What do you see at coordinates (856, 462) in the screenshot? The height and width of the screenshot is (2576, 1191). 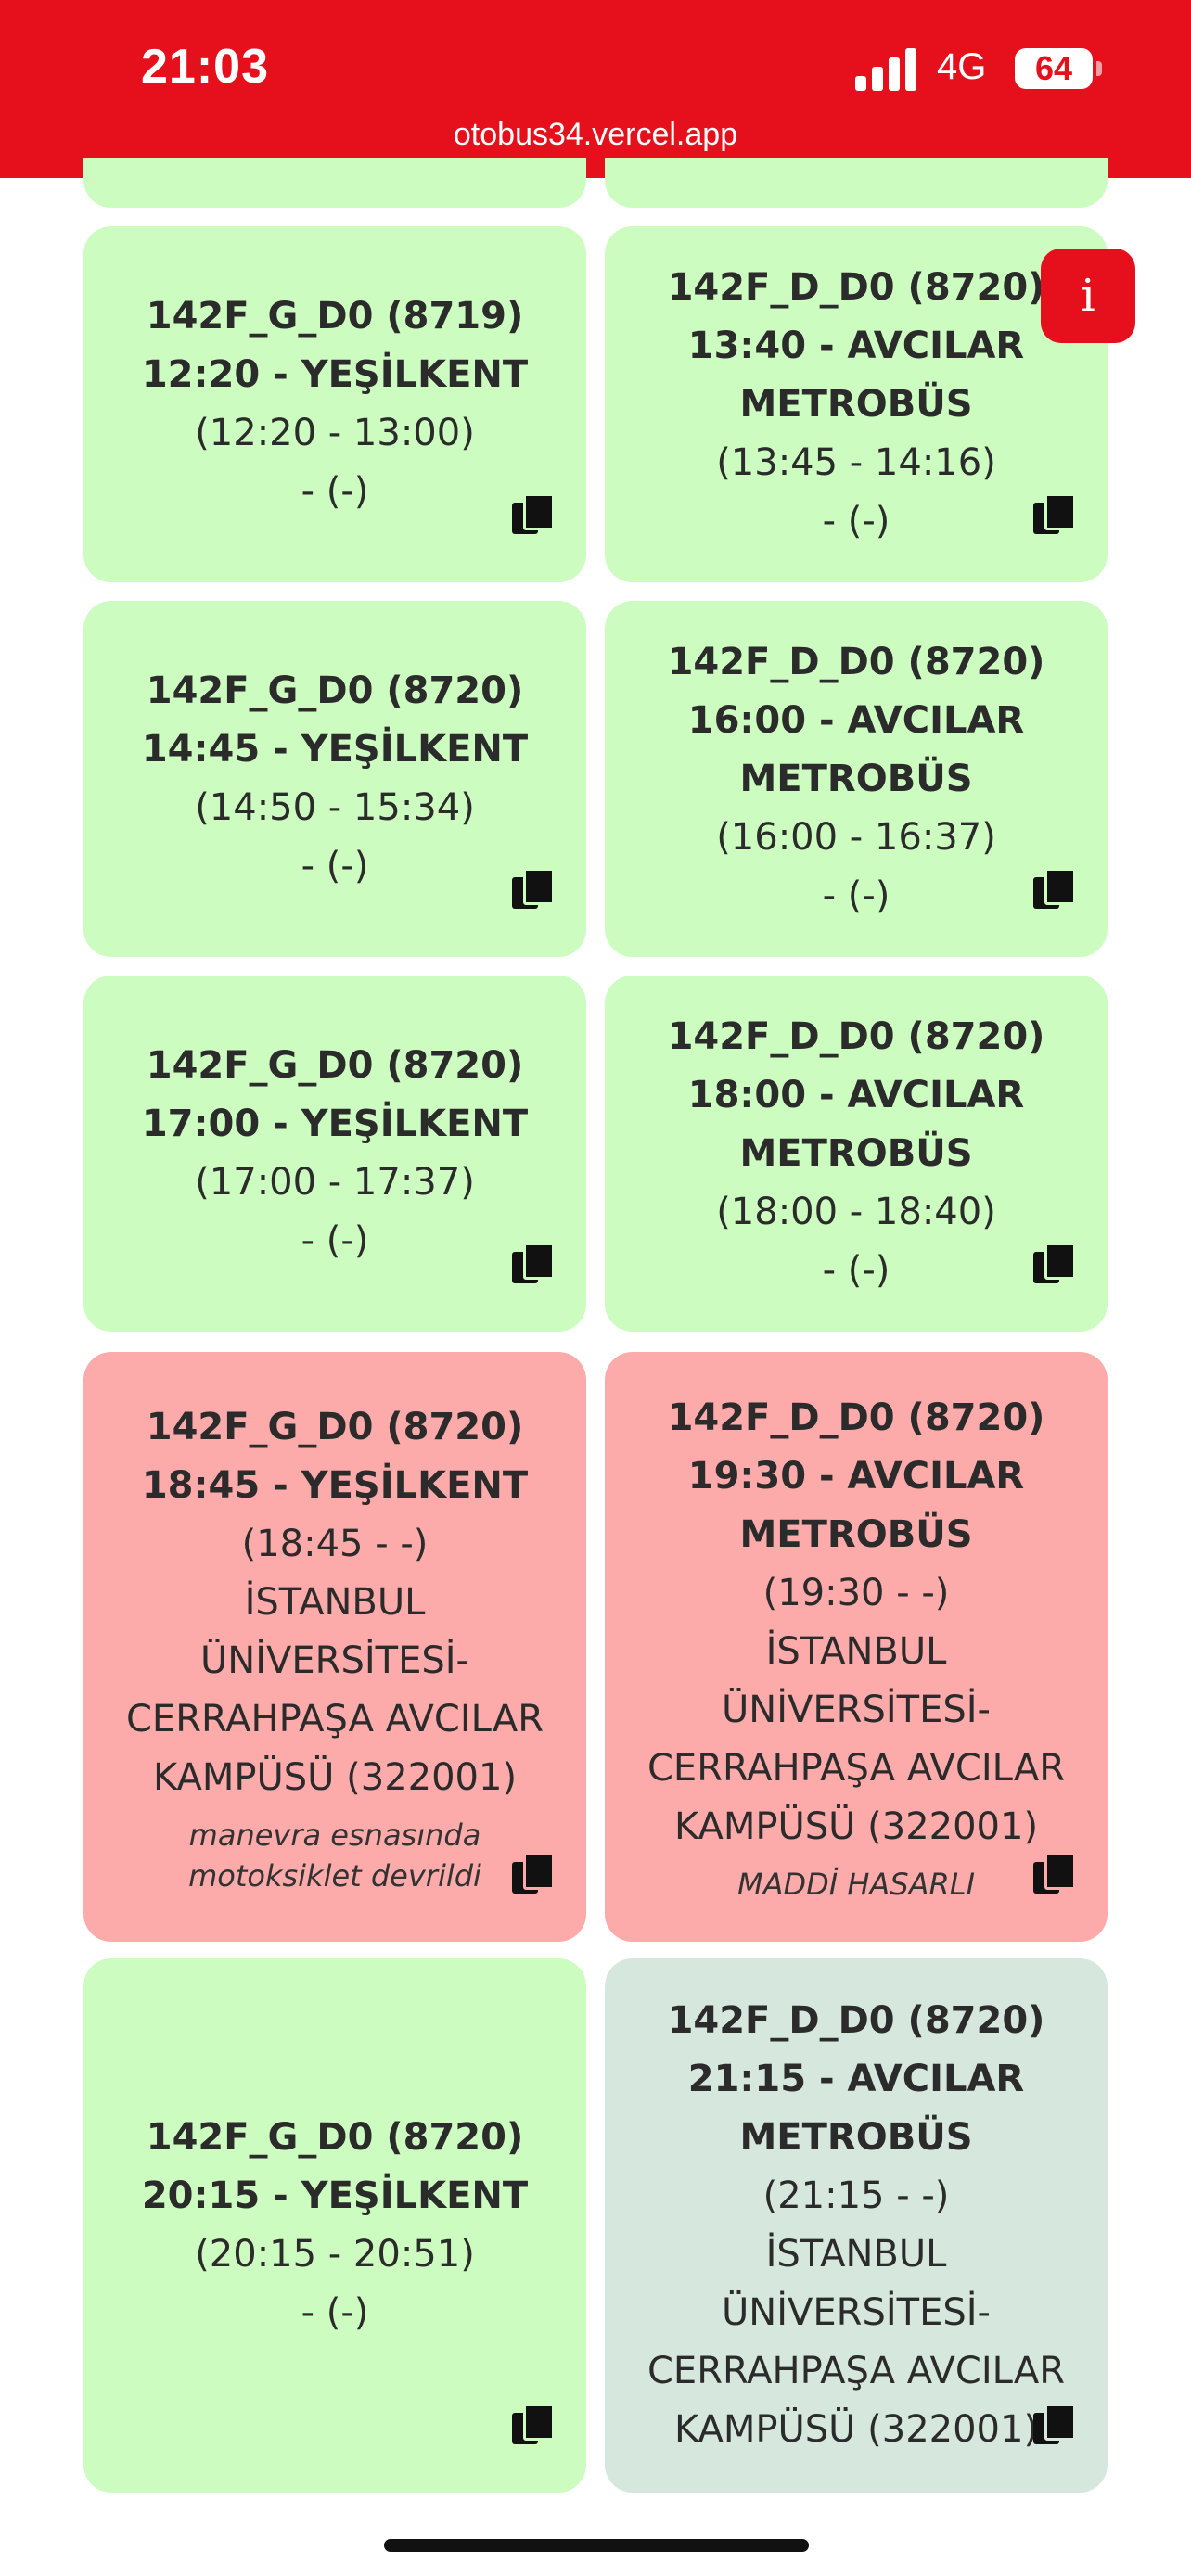 I see `trip-times: (13:45 - 14:16)` at bounding box center [856, 462].